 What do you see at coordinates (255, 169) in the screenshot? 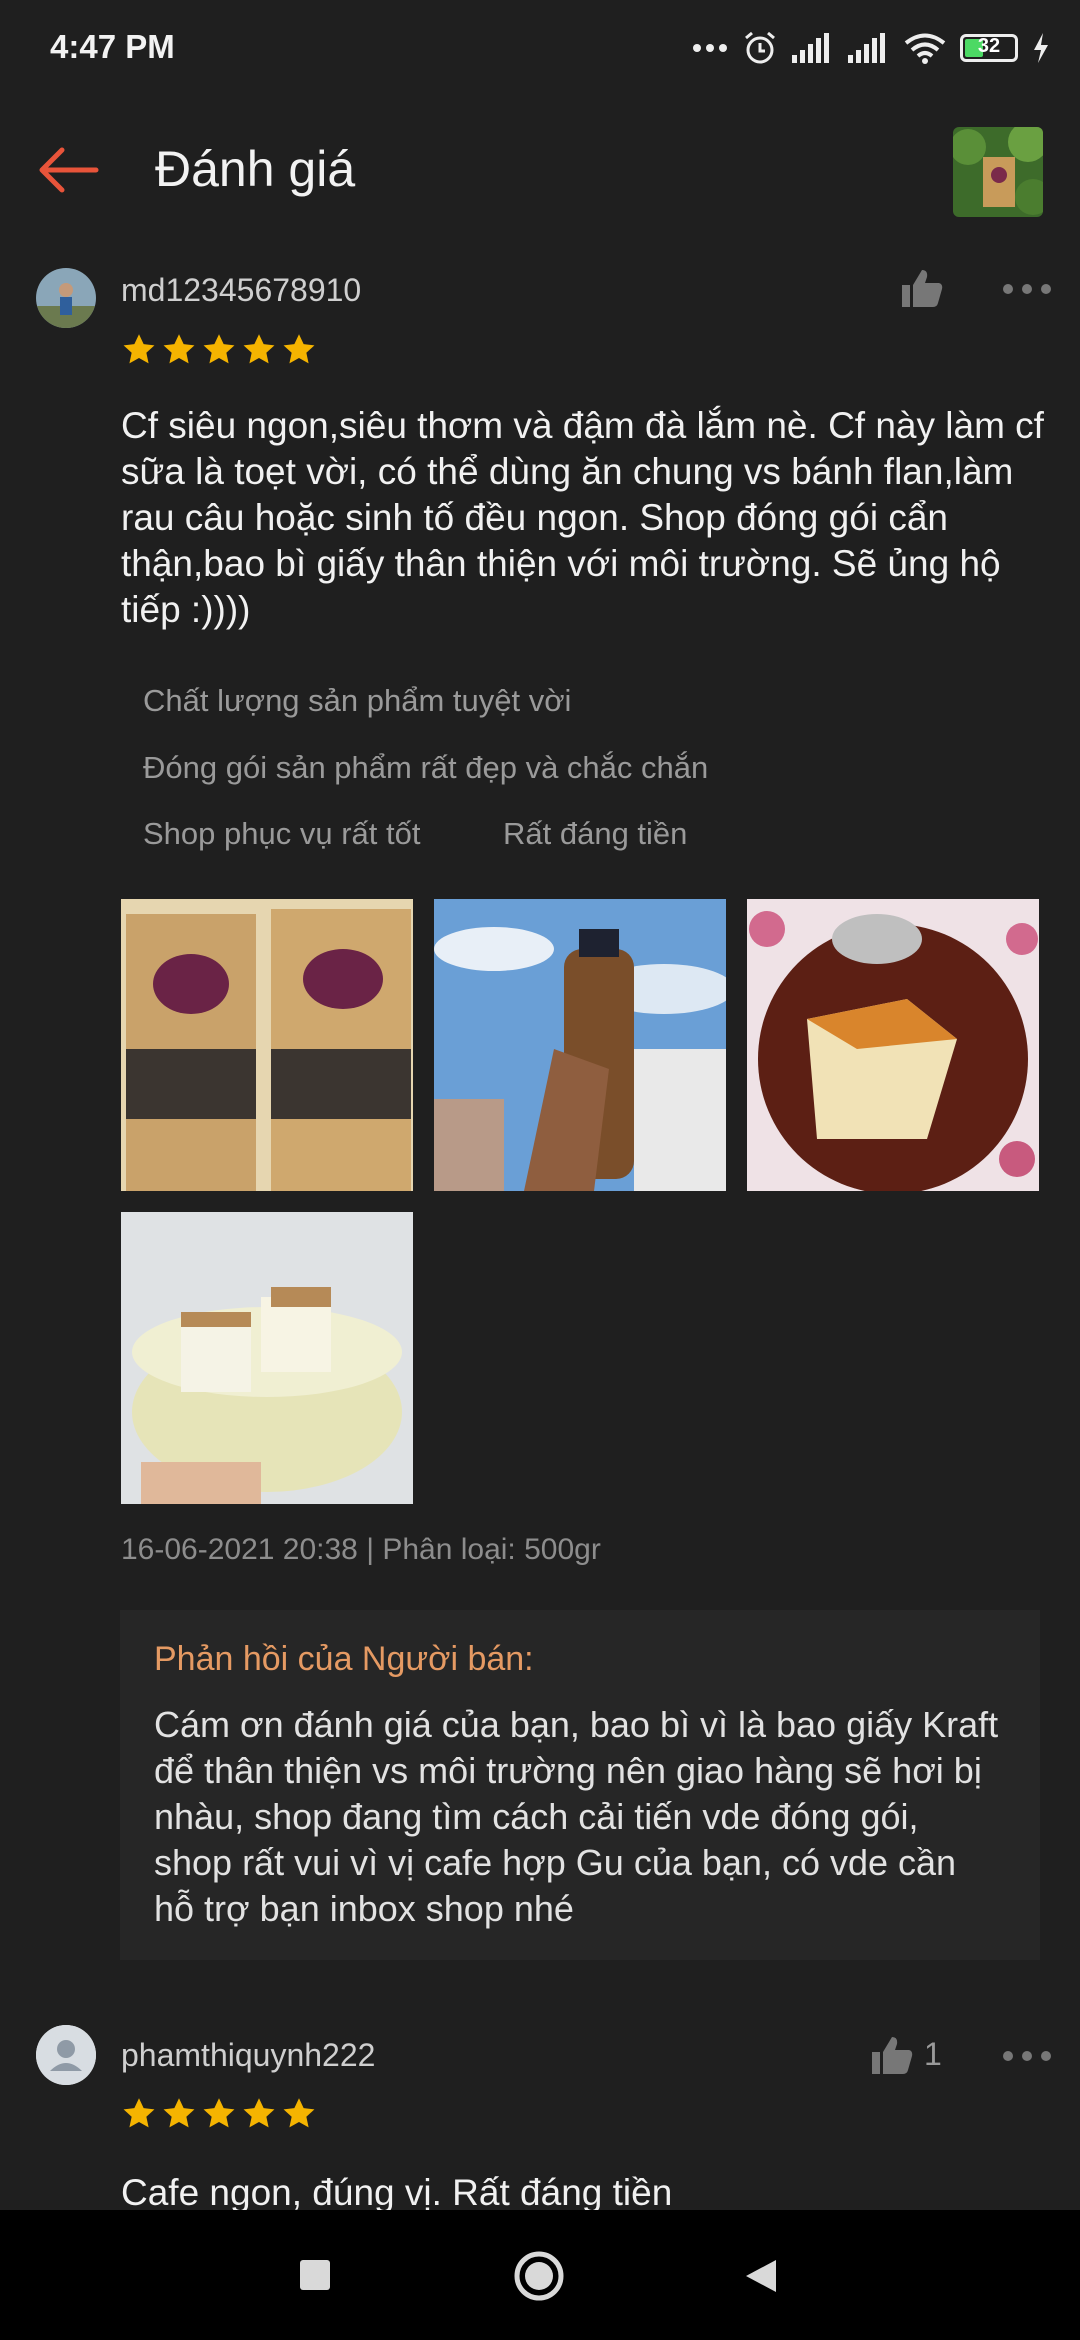
I see `page-title: Đánh giá` at bounding box center [255, 169].